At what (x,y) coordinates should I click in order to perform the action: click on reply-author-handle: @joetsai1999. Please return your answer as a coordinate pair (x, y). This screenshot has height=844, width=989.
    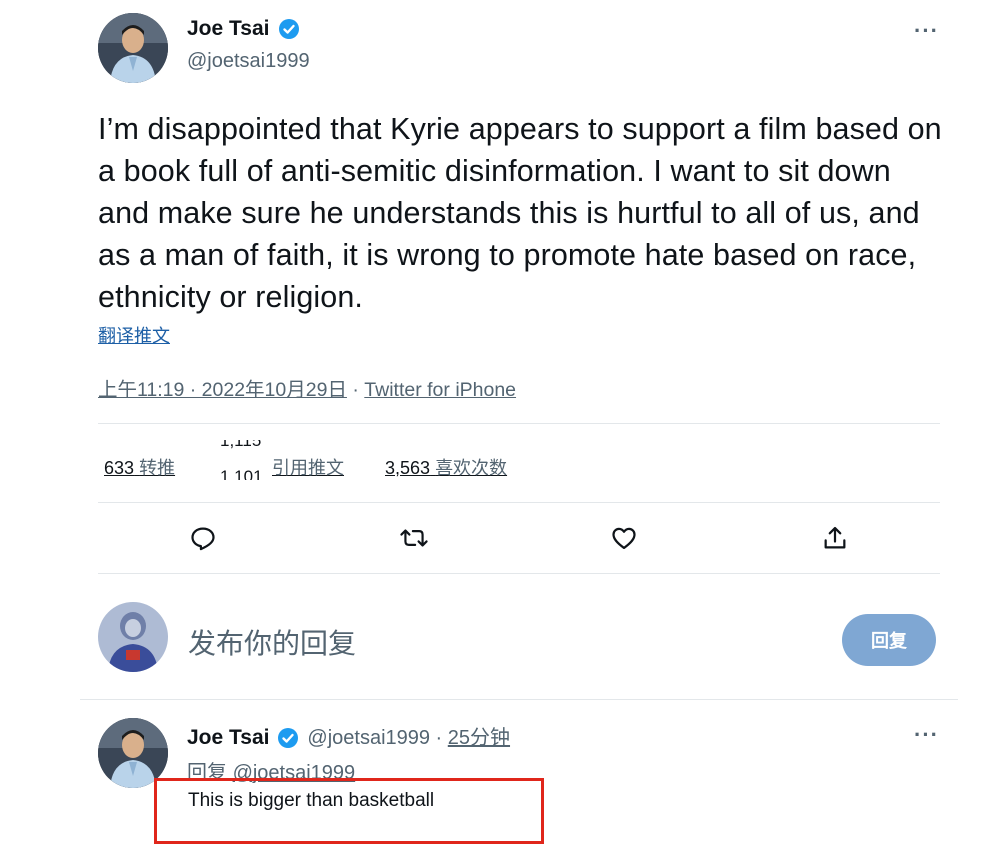
    Looking at the image, I should click on (368, 738).